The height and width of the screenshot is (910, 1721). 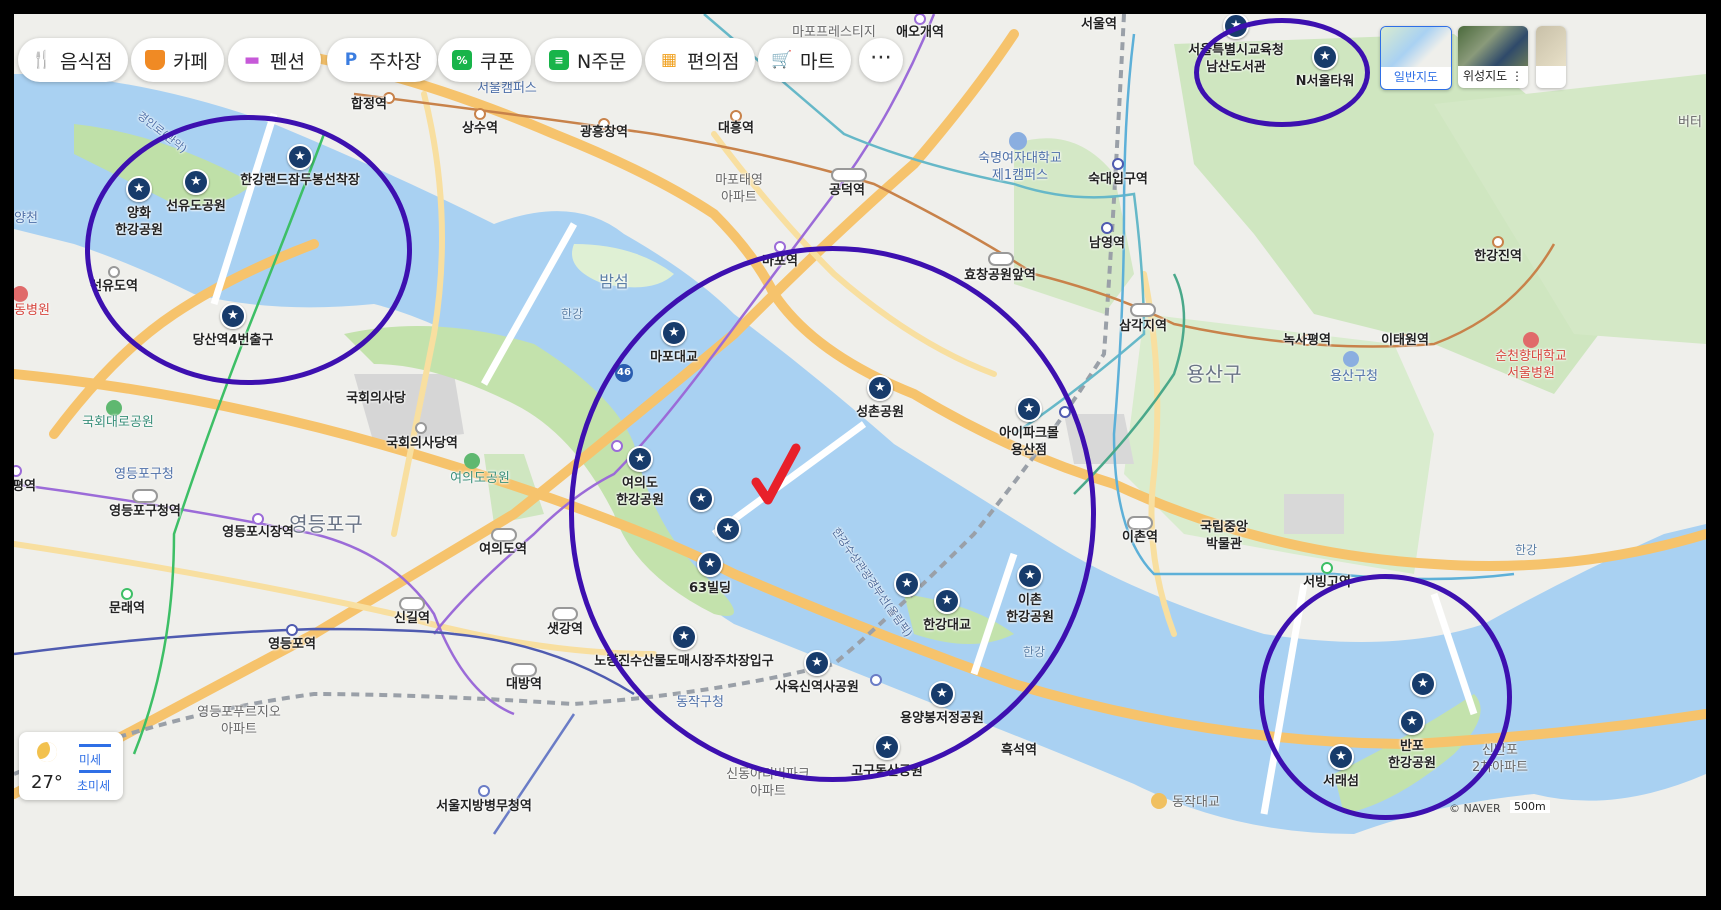 What do you see at coordinates (1107, 243) in the screenshot?
I see `station-namyeong: 남영역` at bounding box center [1107, 243].